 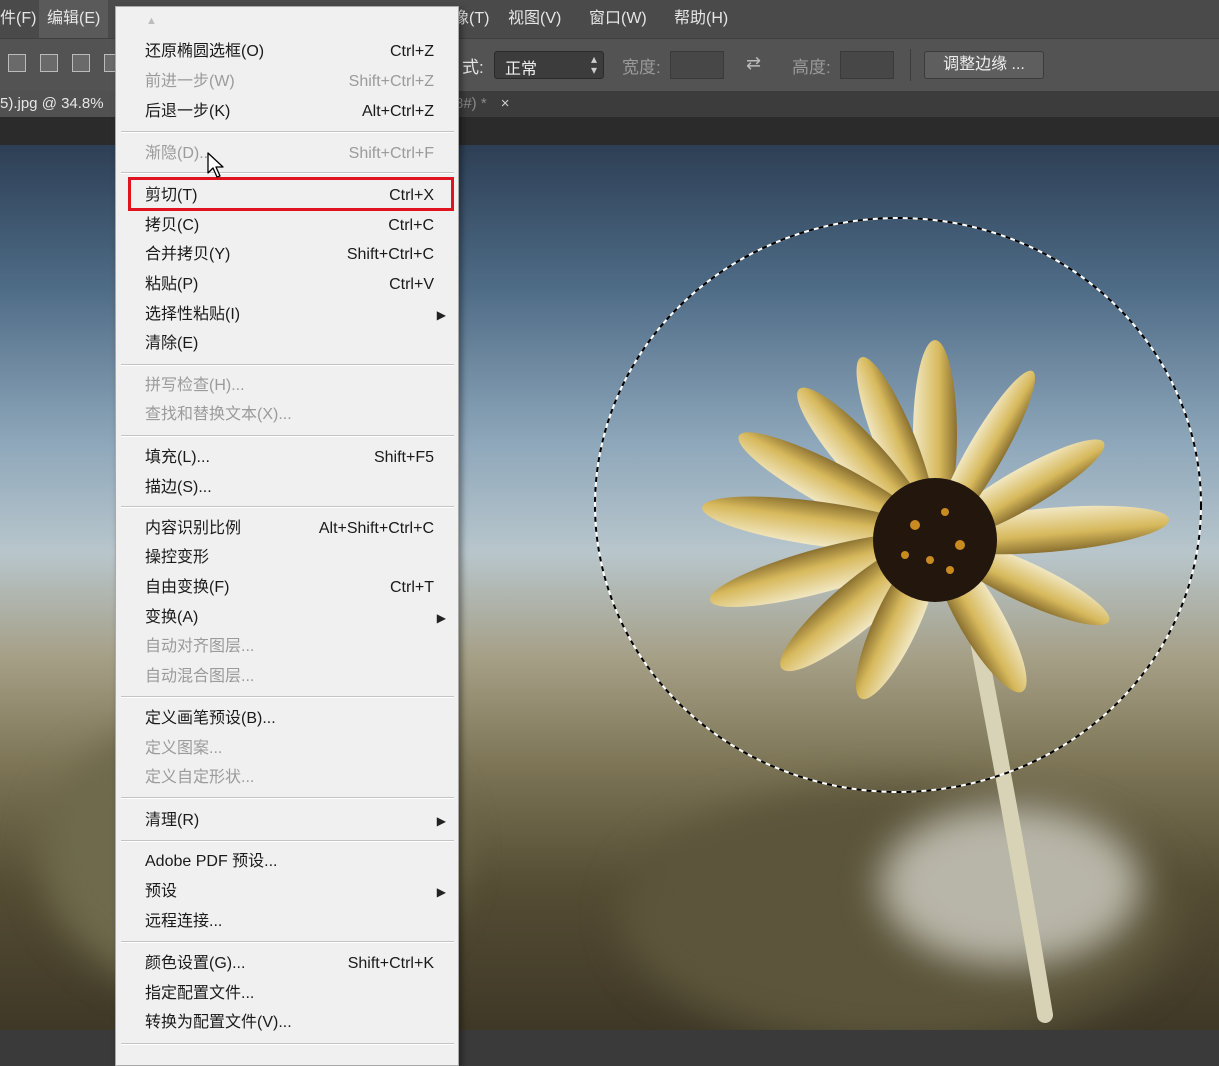 What do you see at coordinates (287, 529) in the screenshot?
I see `menu-item-content-aware-scale: 内容识别比例 Alt+Shift+Ctrl+C` at bounding box center [287, 529].